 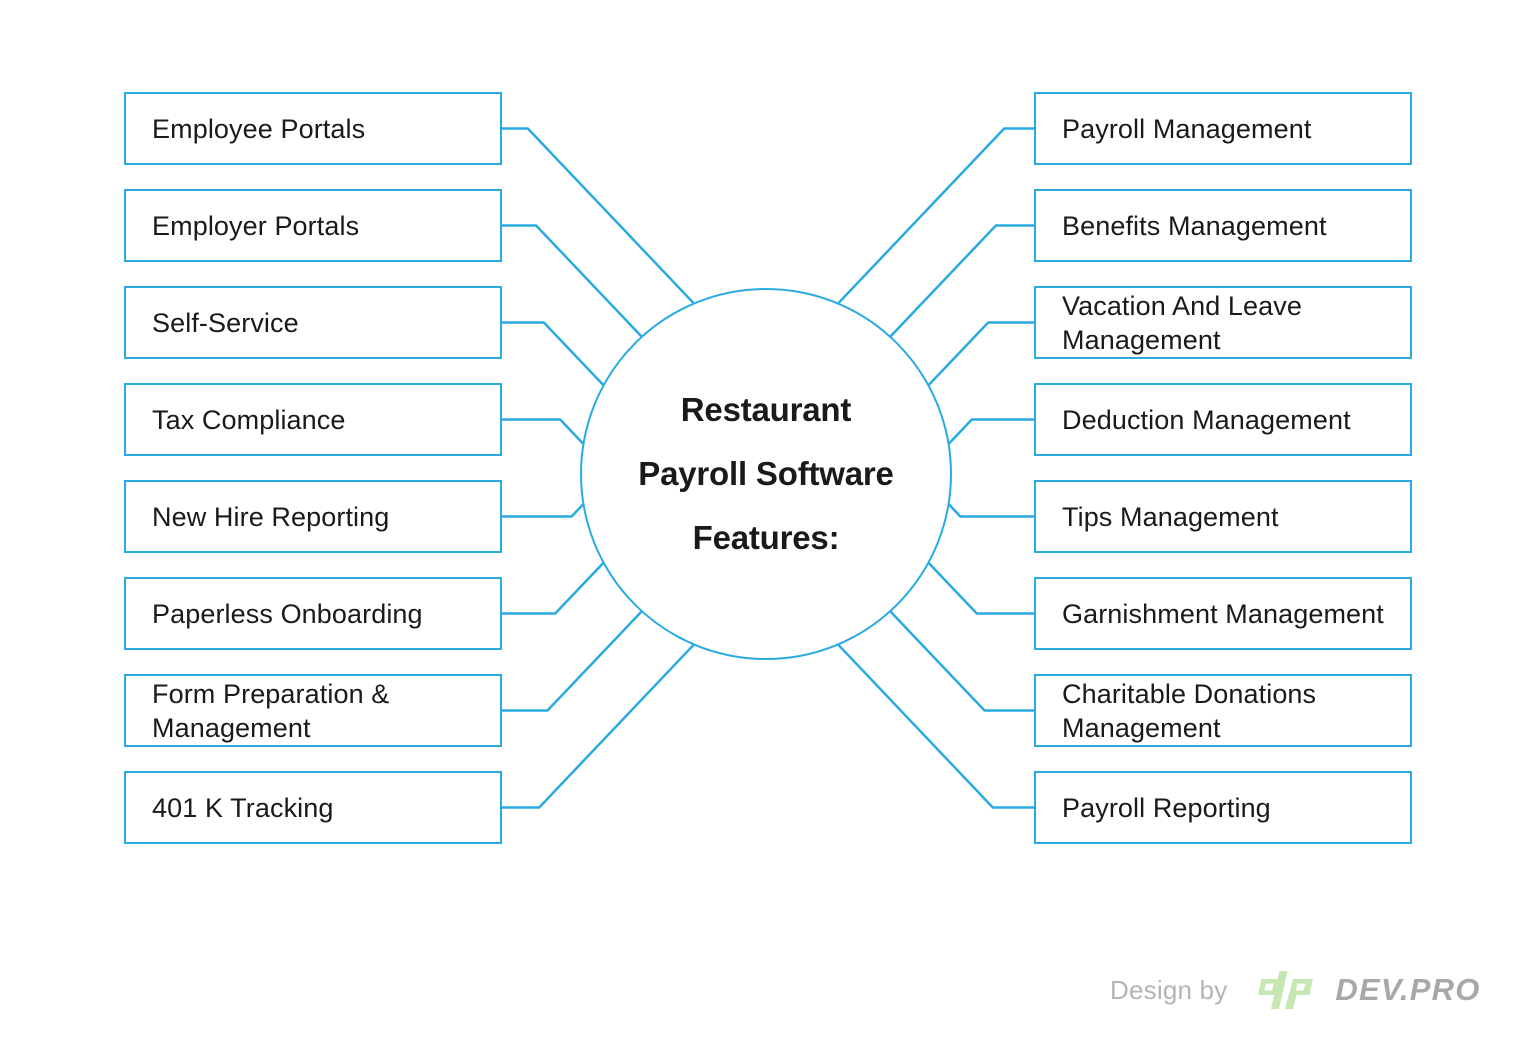 What do you see at coordinates (243, 807) in the screenshot?
I see `feature-label: 401 K Tracking` at bounding box center [243, 807].